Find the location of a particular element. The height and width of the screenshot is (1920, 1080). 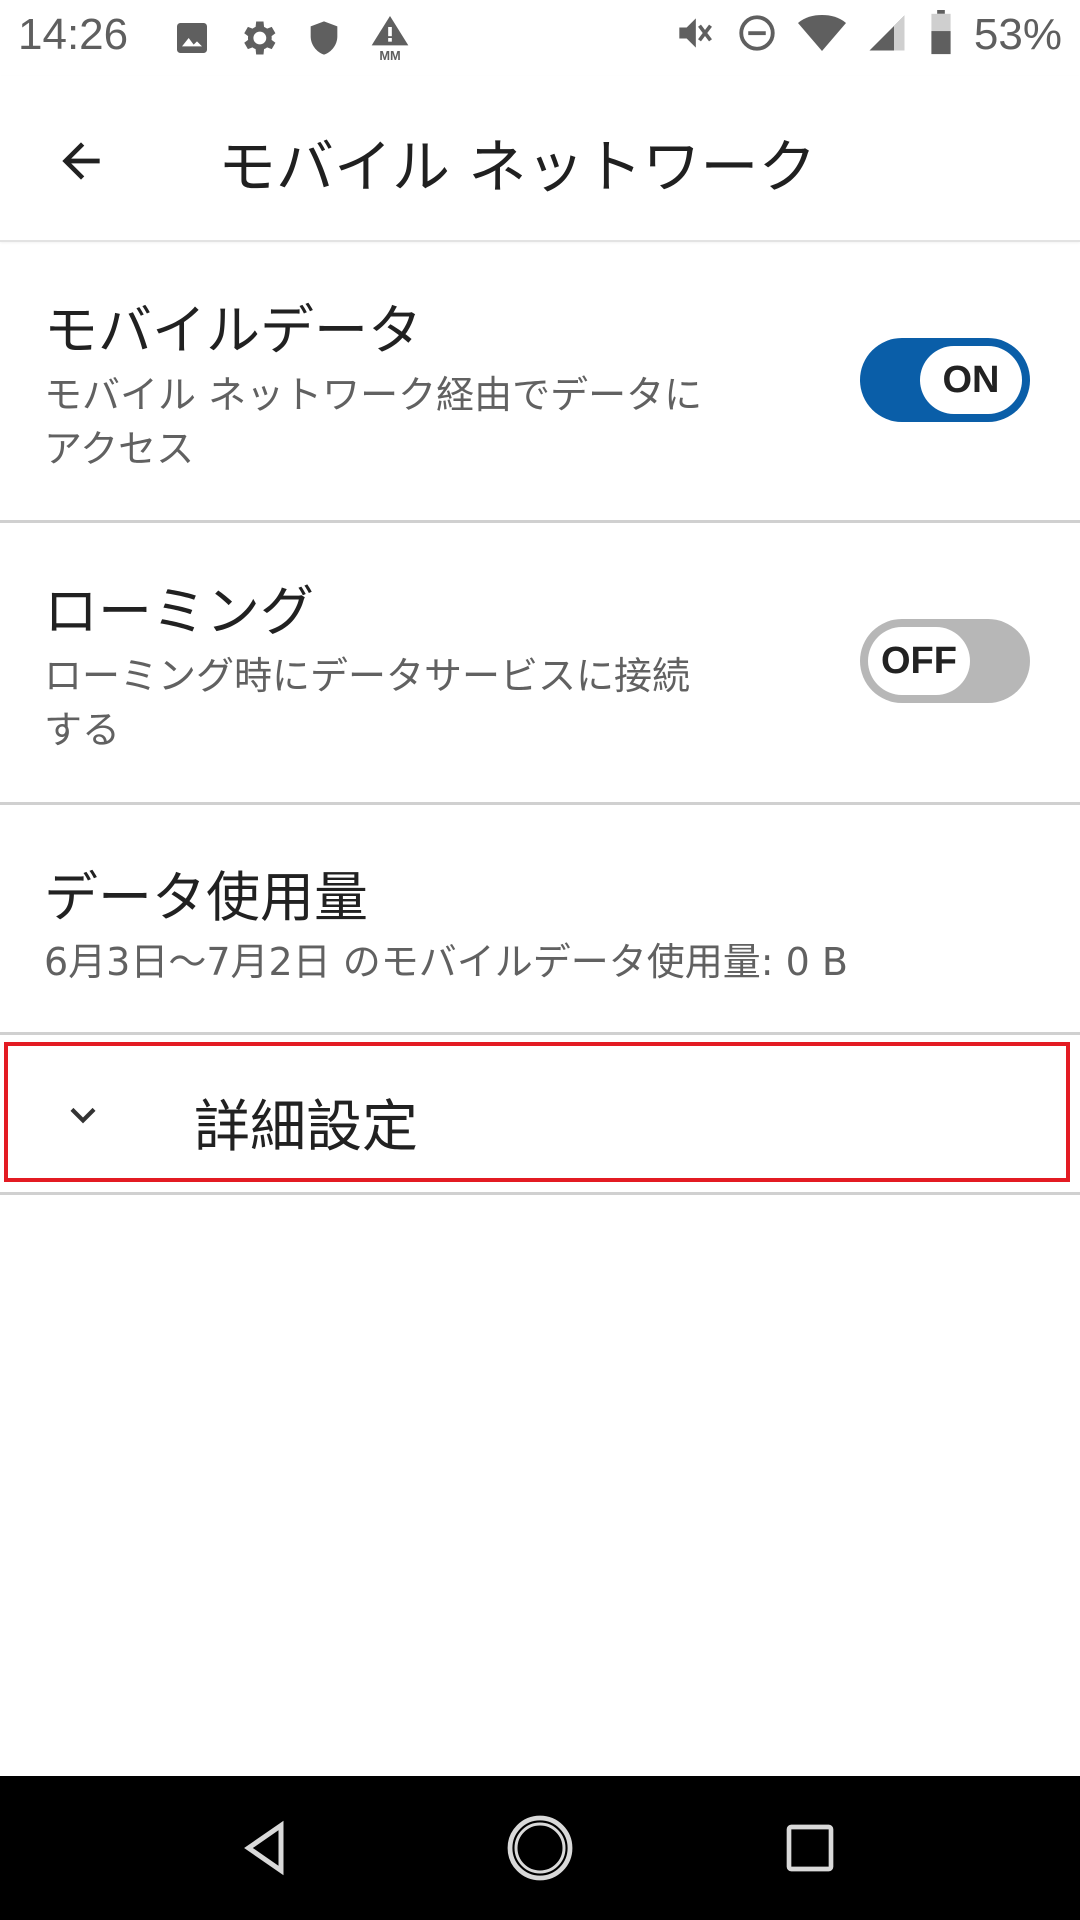

pref-summary: モバイル ネットワーク経由でデータに アクセス is located at coordinates (404, 422).